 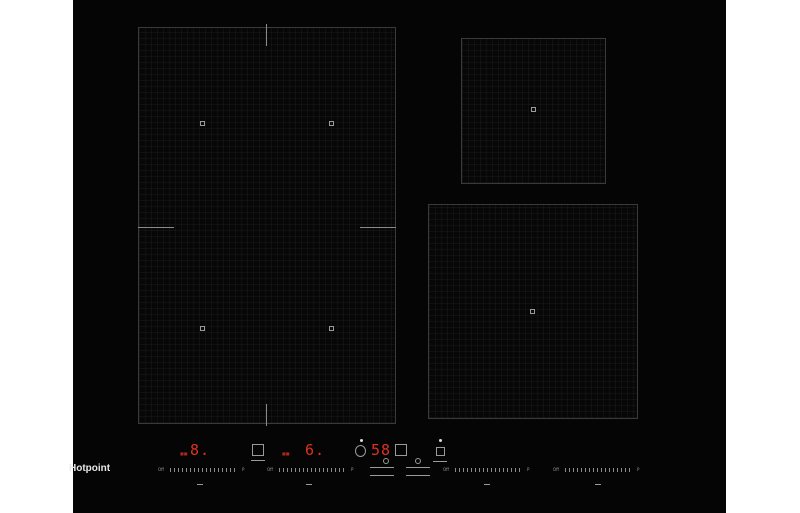 I want to click on zone-split-right-mark, so click(x=378, y=227).